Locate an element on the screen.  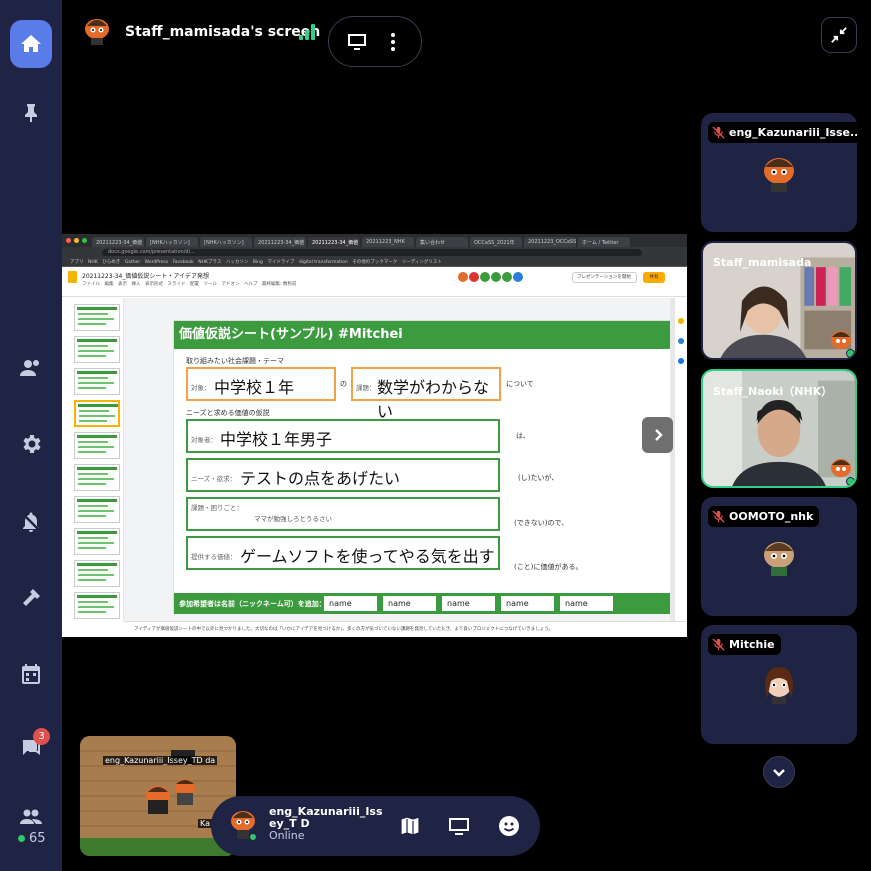
build-button is located at coordinates (31, 598).